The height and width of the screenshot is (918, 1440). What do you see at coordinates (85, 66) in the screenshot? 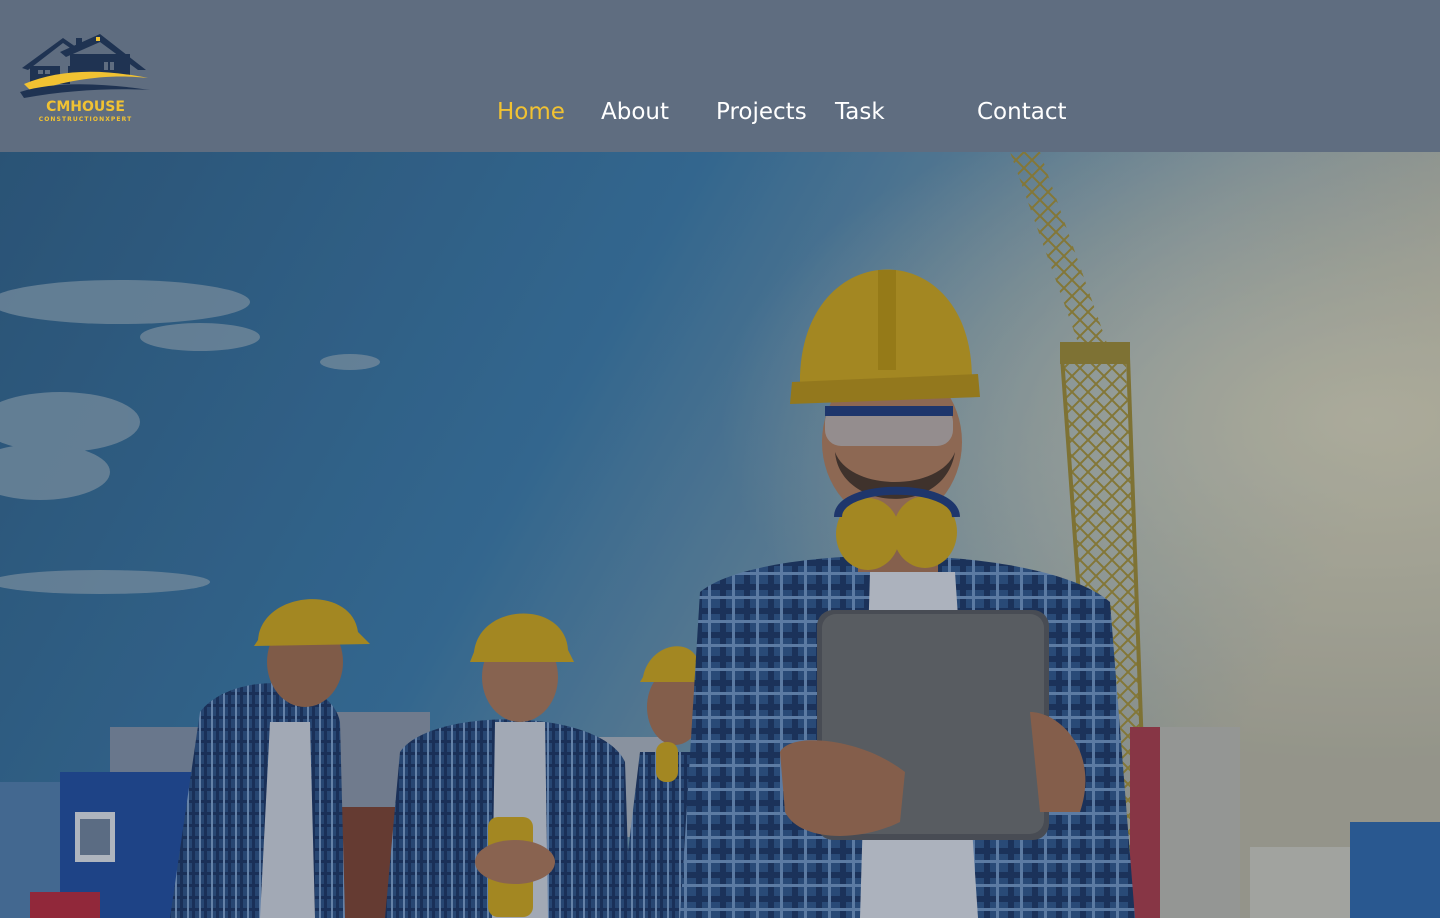
I see `house-logo-icon` at bounding box center [85, 66].